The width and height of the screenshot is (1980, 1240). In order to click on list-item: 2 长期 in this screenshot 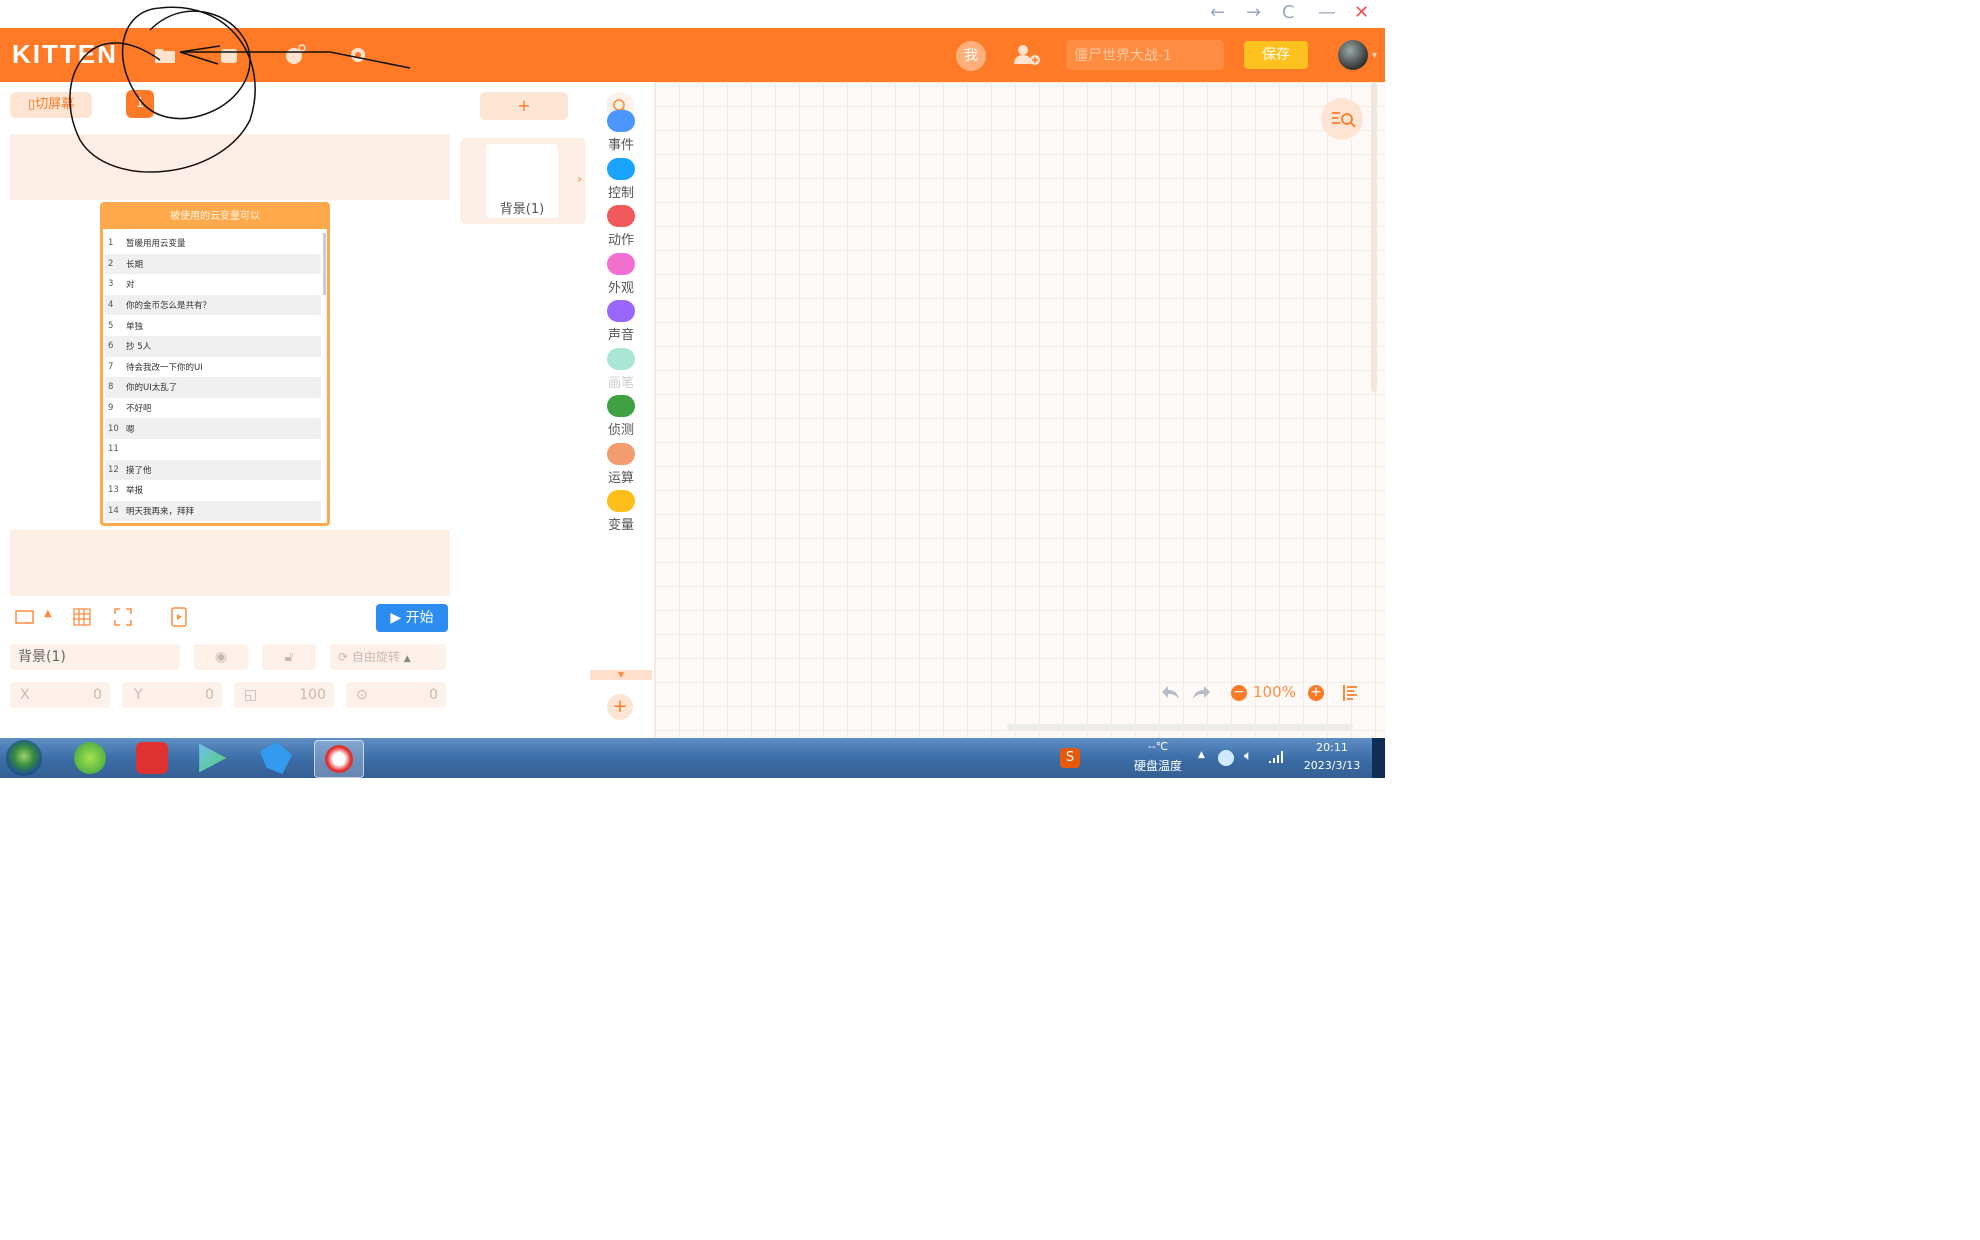, I will do `click(213, 264)`.